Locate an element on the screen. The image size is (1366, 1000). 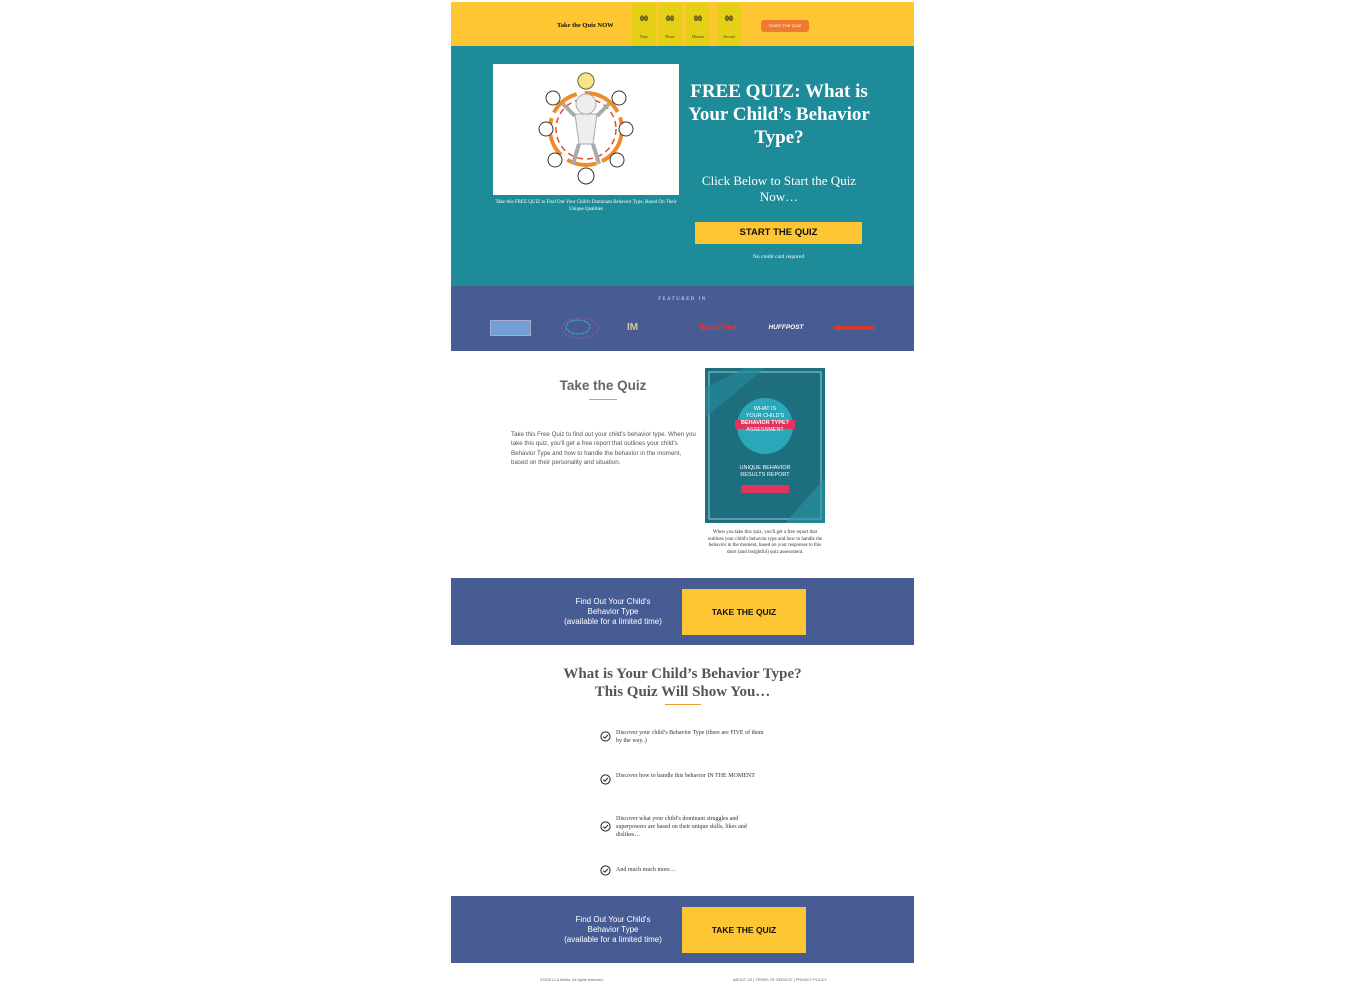
footer-copyright: ©2020 LLA Media. All rights reserved. is located at coordinates (572, 980).